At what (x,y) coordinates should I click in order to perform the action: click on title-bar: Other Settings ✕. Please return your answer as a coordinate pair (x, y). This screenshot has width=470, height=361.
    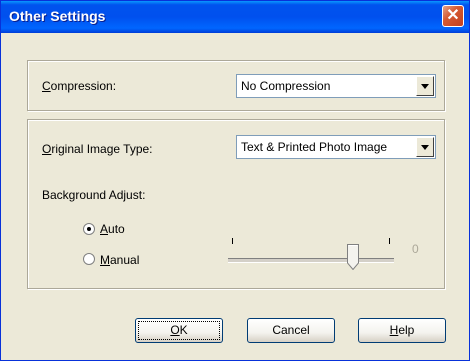
    Looking at the image, I should click on (235, 17).